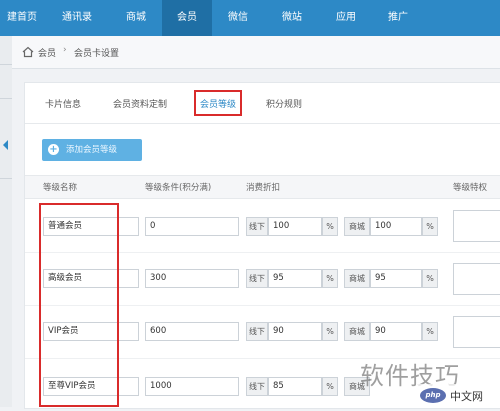 The width and height of the screenshot is (500, 411). What do you see at coordinates (256, 52) in the screenshot?
I see `breadcrumb: 会员 › 会员卡设置` at bounding box center [256, 52].